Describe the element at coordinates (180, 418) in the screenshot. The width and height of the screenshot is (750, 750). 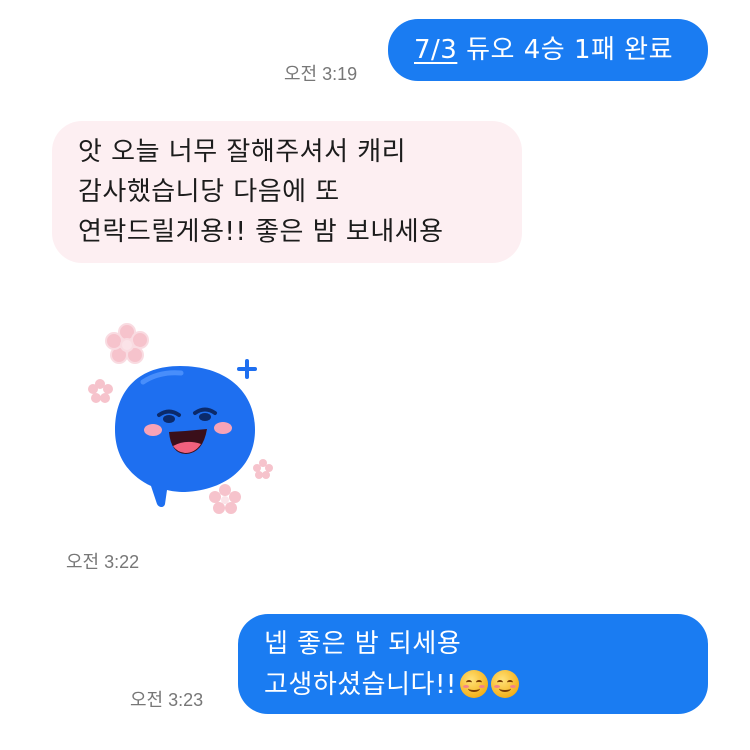
I see `blue-smiling-chat-bubble-sticker-icon` at that location.